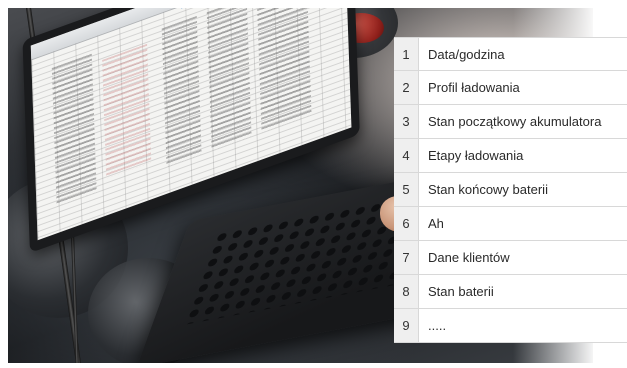 Image resolution: width=627 pixels, height=368 pixels. I want to click on list-item-number: 5, so click(406, 189).